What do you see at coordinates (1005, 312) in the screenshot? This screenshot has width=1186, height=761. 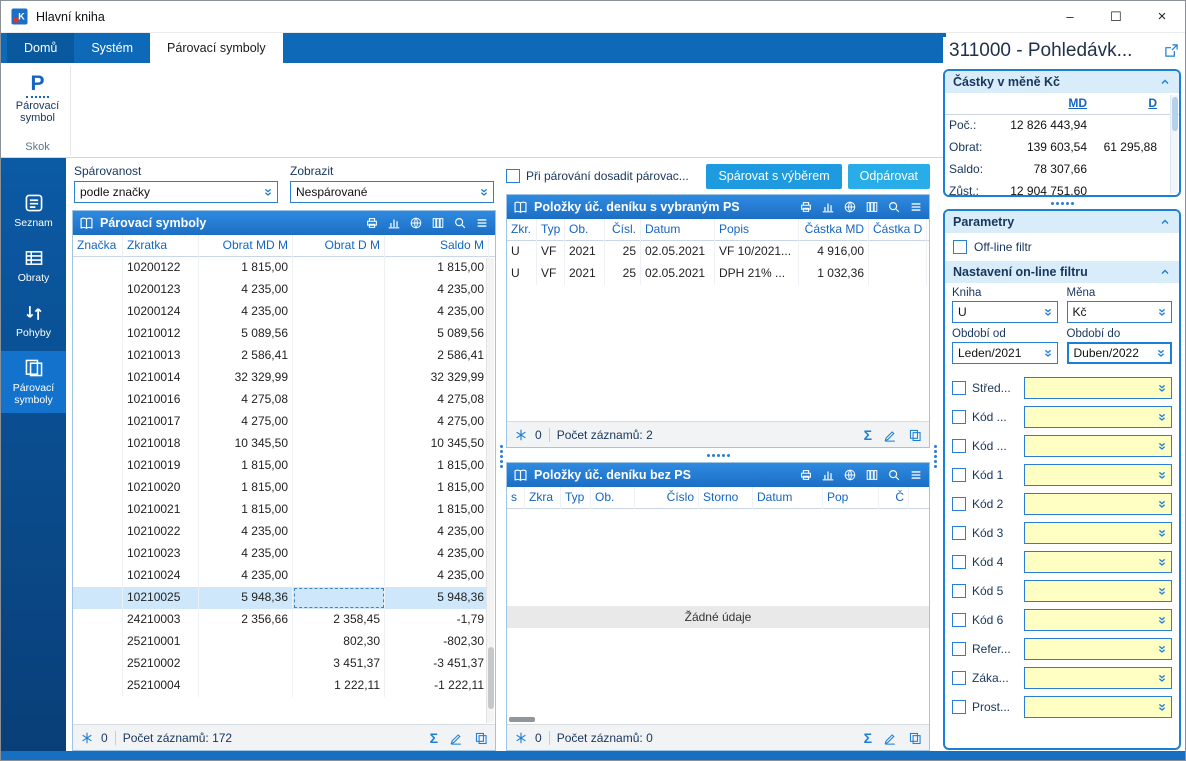 I see `kniha-combo: U` at bounding box center [1005, 312].